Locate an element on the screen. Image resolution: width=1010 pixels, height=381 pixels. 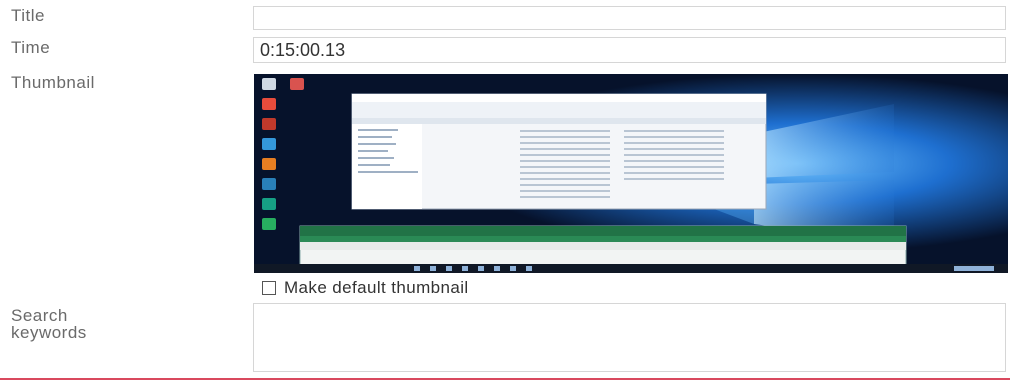
time-label: Time is located at coordinates (31, 47).